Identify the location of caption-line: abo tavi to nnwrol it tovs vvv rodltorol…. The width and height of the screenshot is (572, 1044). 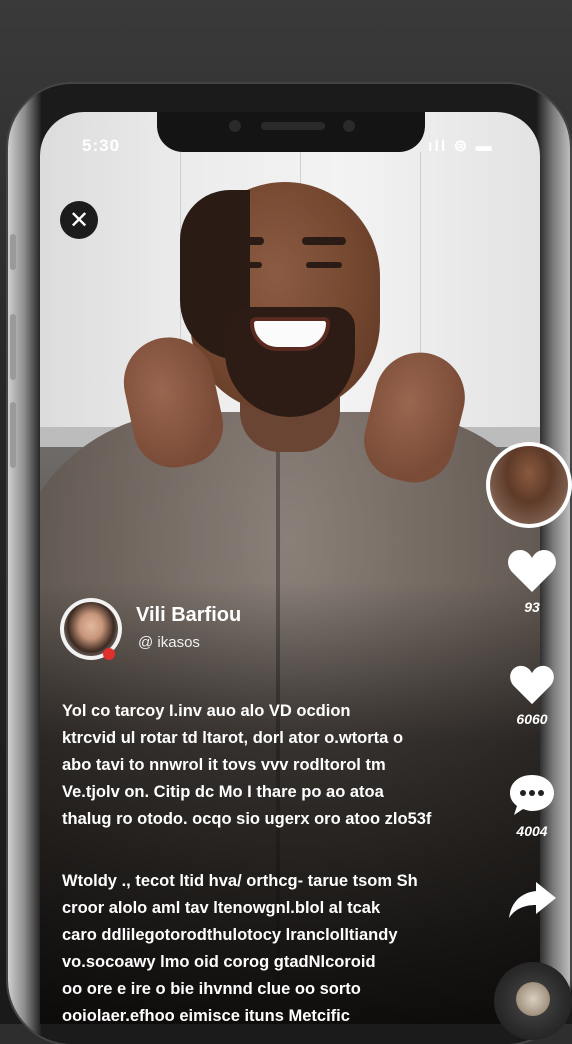
(224, 765).